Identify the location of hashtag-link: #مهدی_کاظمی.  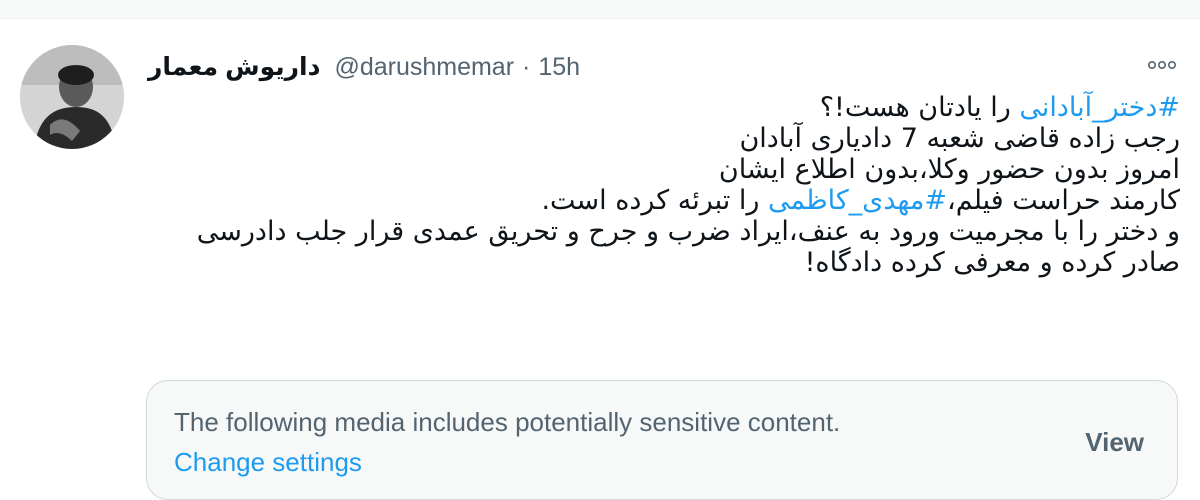
(857, 200).